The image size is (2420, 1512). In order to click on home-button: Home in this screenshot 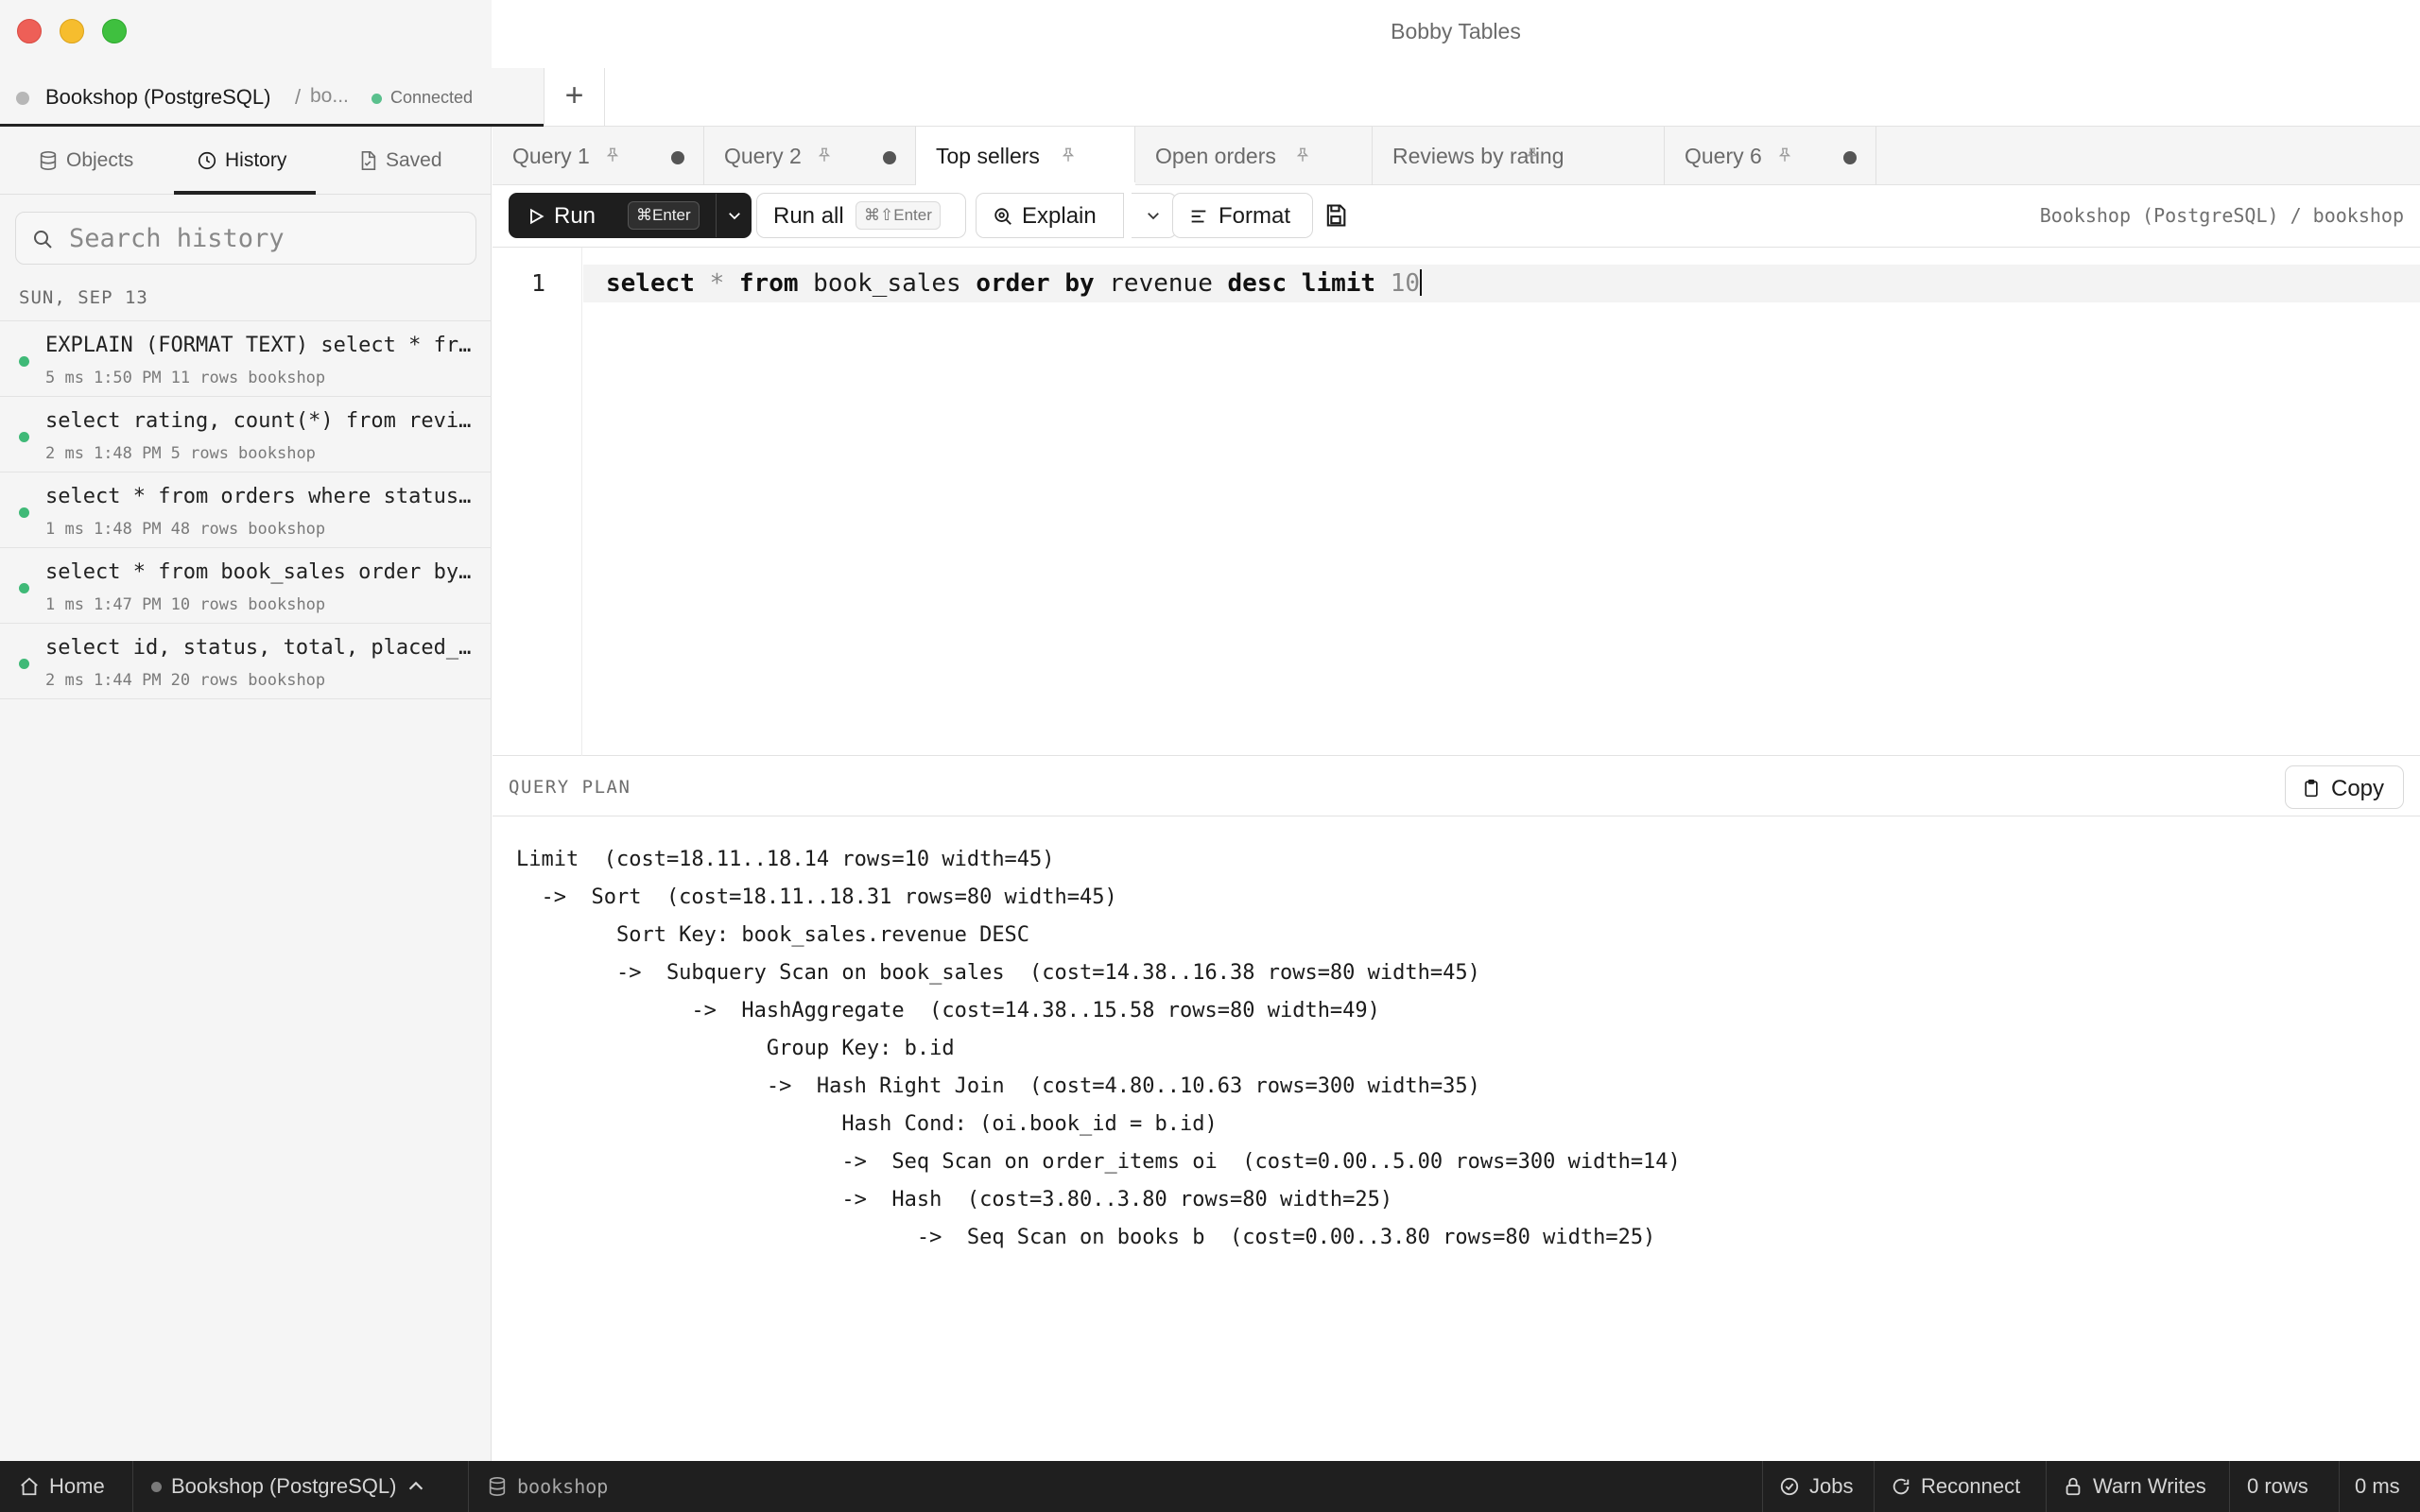, I will do `click(62, 1486)`.